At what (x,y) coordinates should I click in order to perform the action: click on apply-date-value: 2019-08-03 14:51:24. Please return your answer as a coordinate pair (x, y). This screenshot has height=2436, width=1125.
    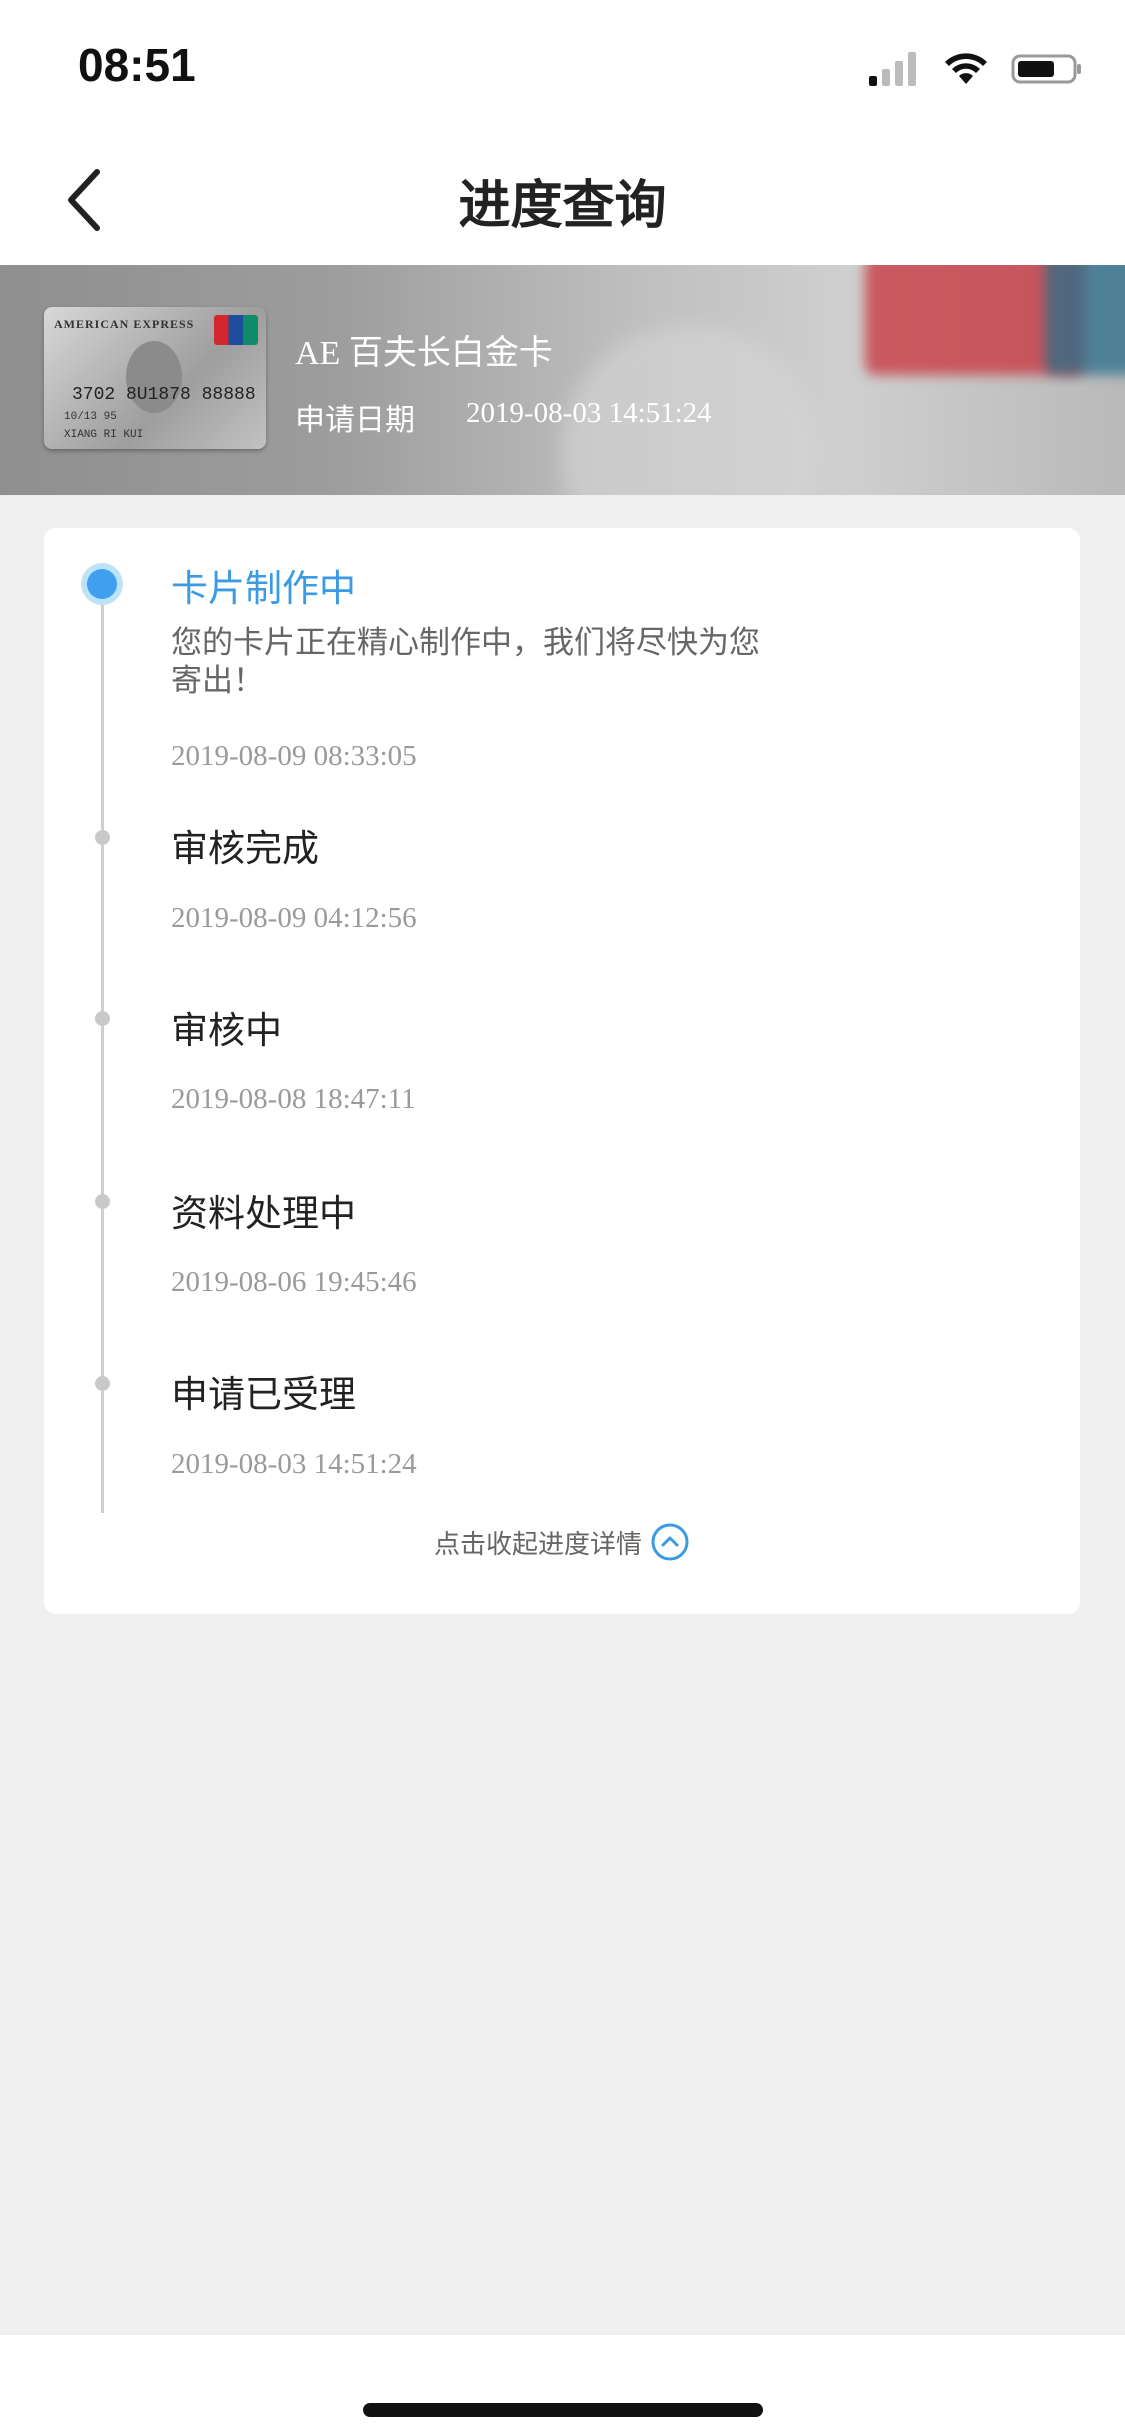
    Looking at the image, I should click on (589, 413).